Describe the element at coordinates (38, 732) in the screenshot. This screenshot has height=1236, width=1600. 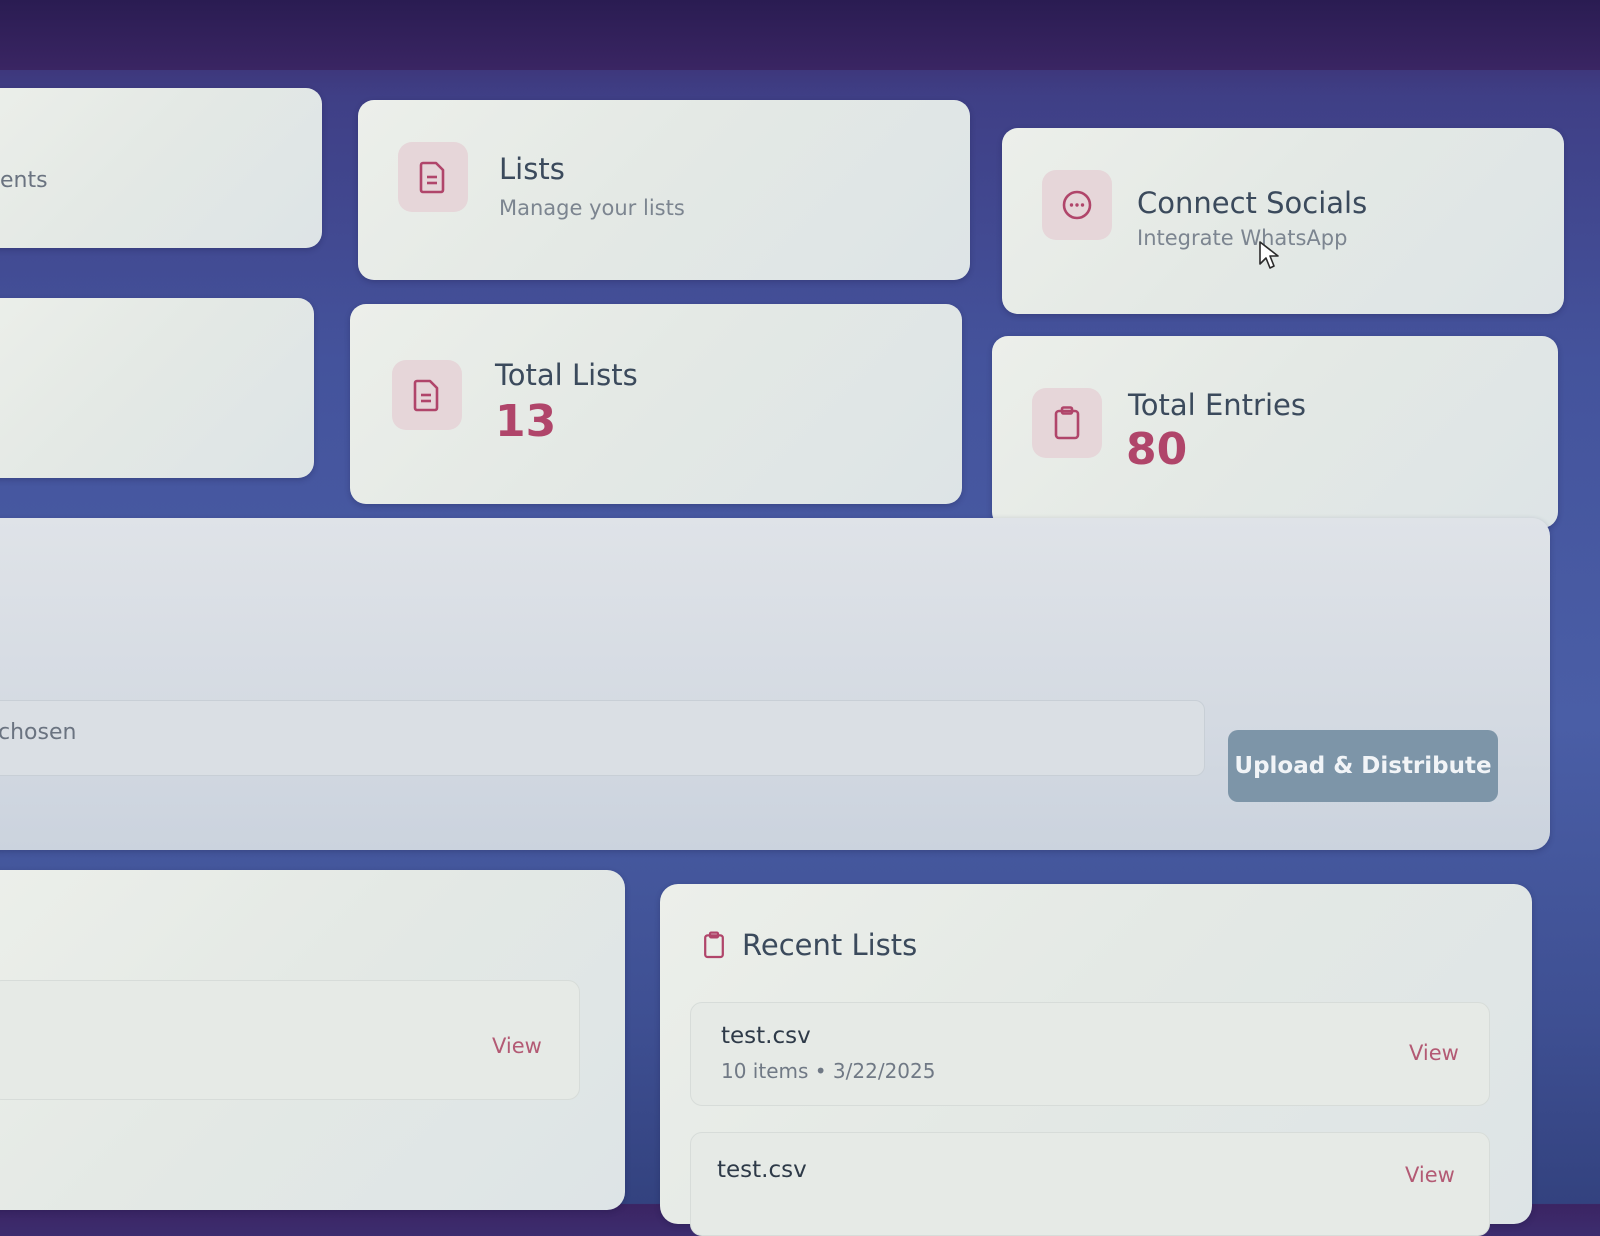
I see `file-chosen-status: chosen` at that location.